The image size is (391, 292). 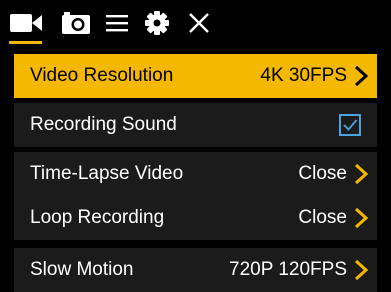 What do you see at coordinates (195, 174) in the screenshot?
I see `menu-item-time-lapse-video: Time-Lapse Video Close` at bounding box center [195, 174].